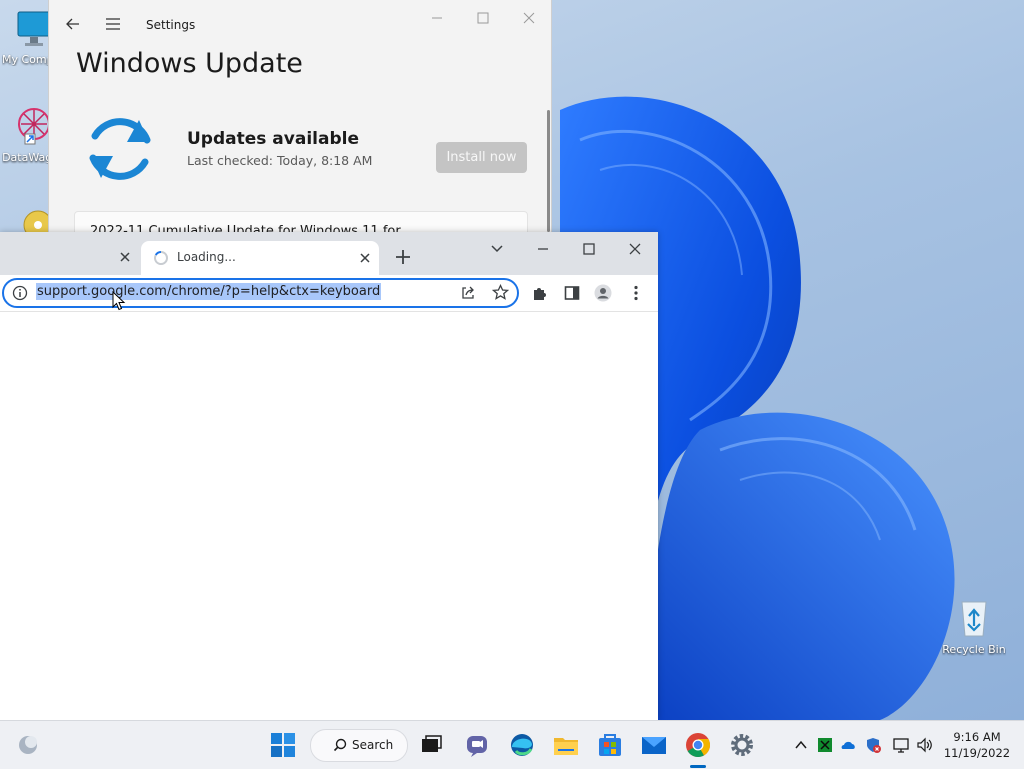 Image resolution: width=1024 pixels, height=769 pixels. What do you see at coordinates (572, 293) in the screenshot?
I see `side-panel-icon` at bounding box center [572, 293].